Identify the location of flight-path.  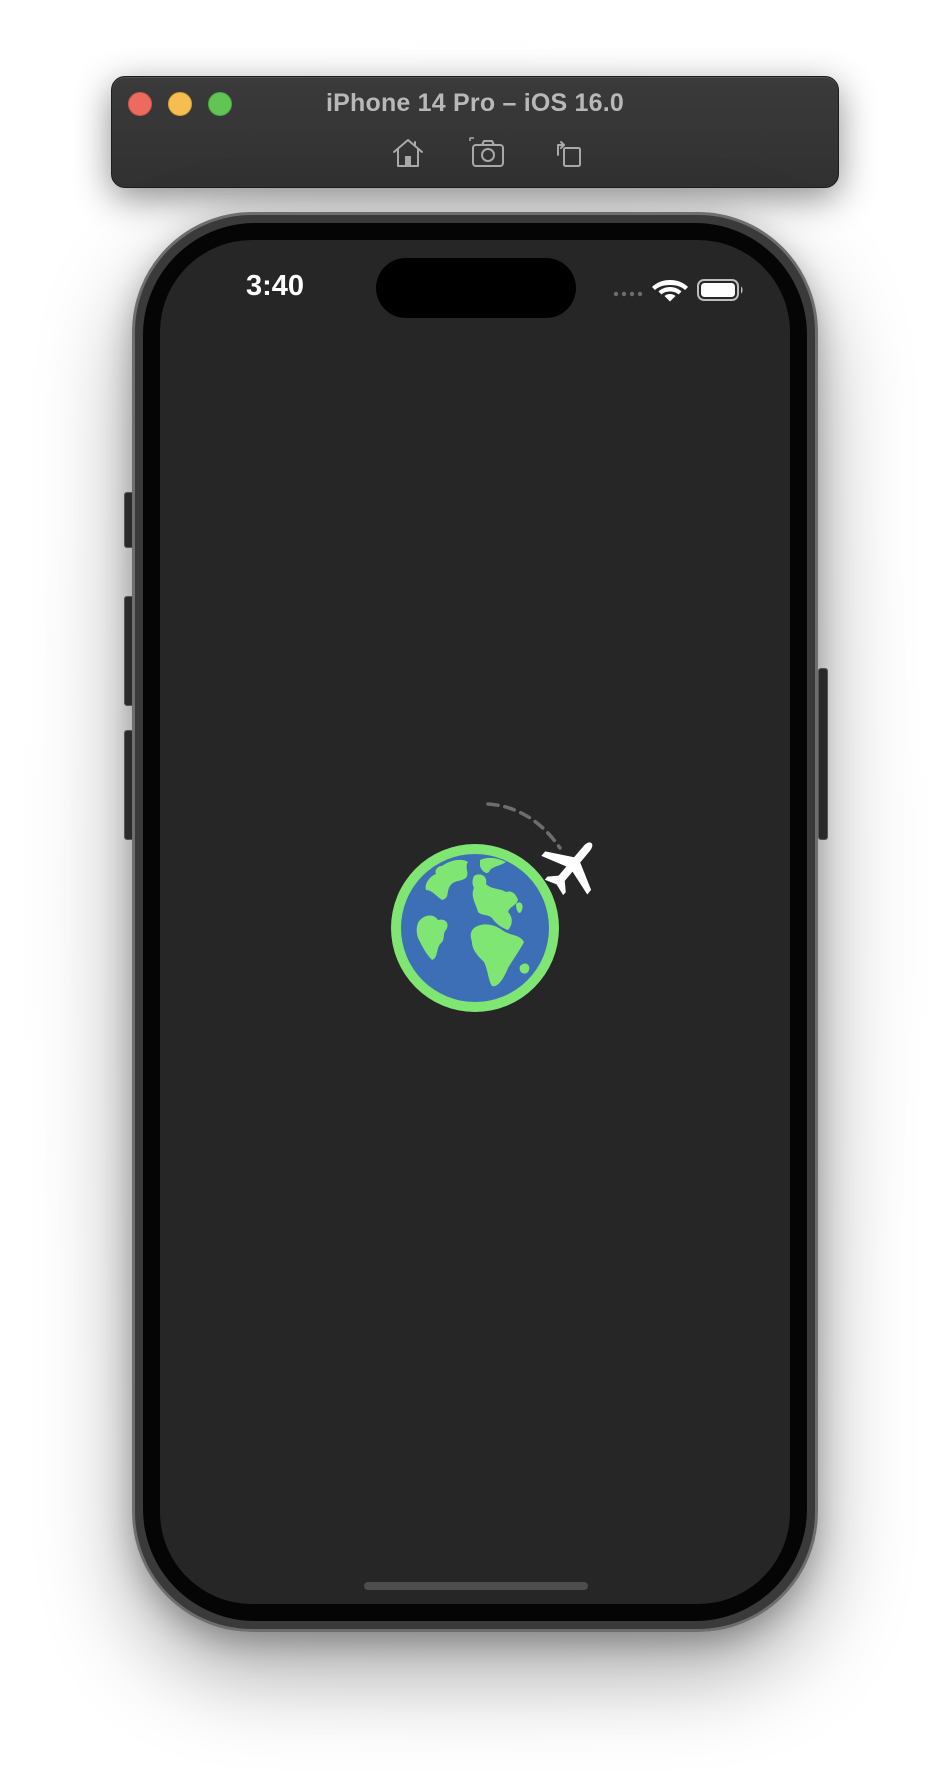
(524, 826).